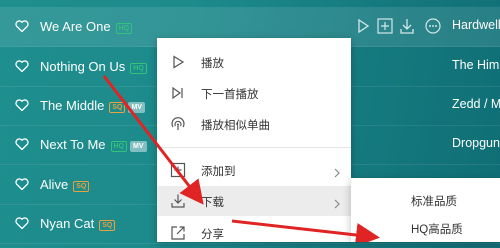  Describe the element at coordinates (476, 143) in the screenshot. I see `song-artist: Dropgun` at that location.